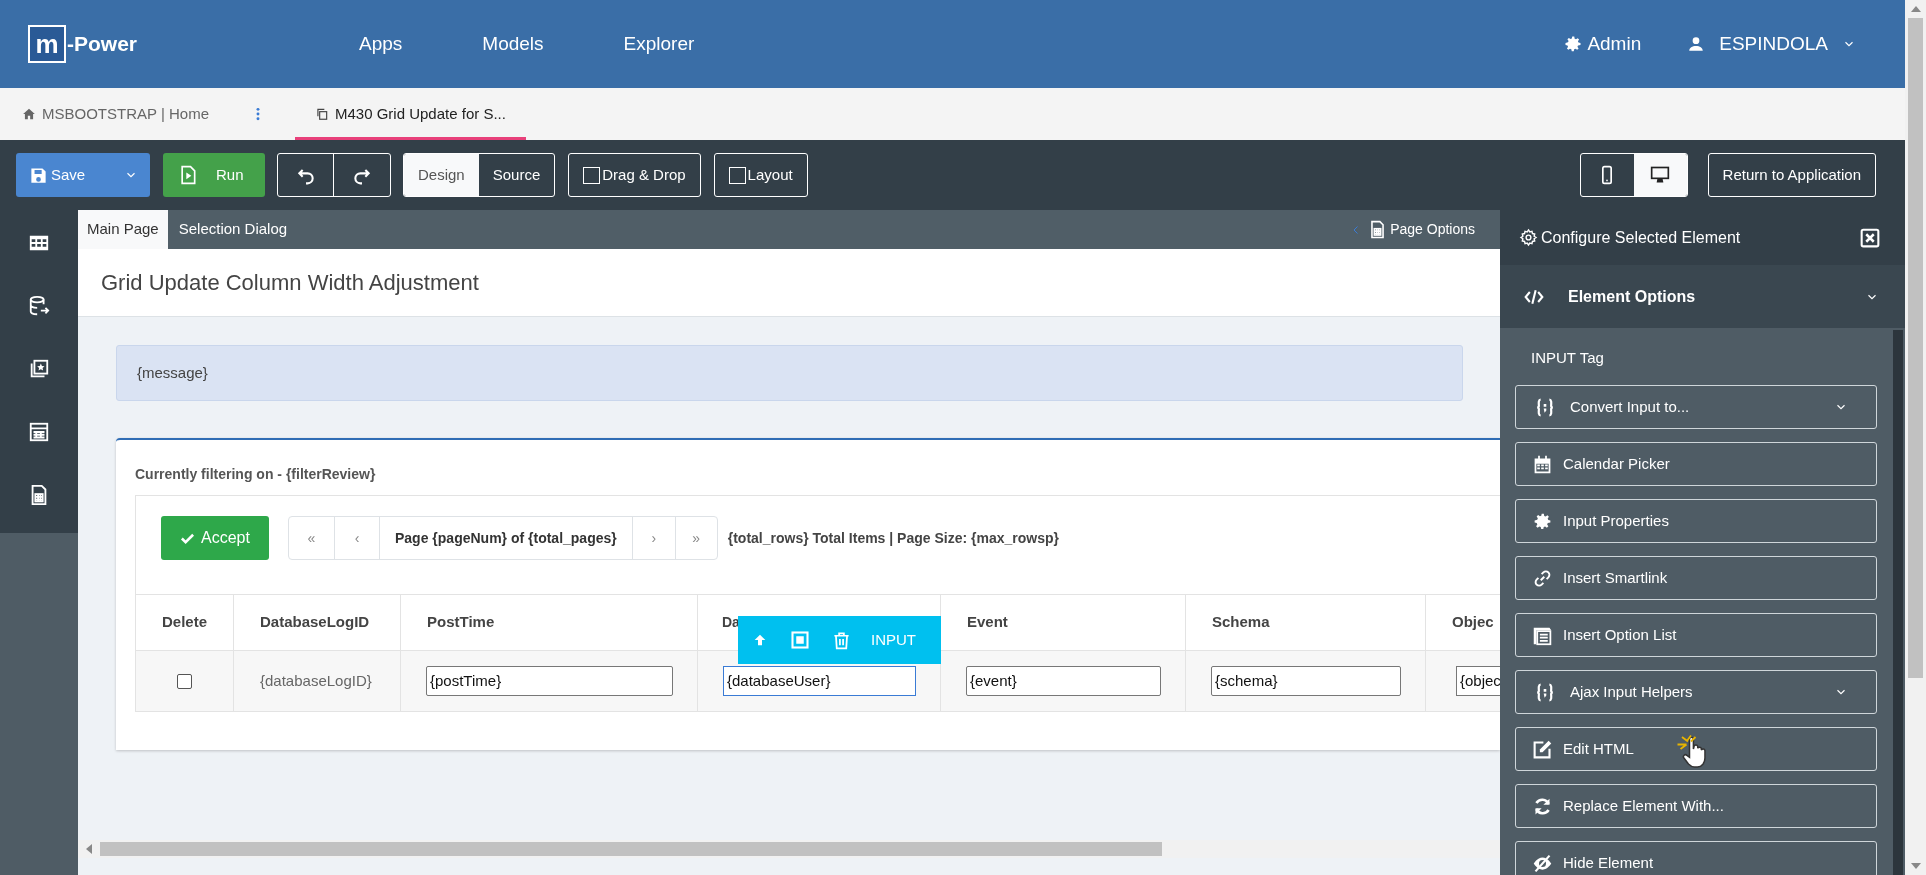 This screenshot has height=875, width=1926. I want to click on checkbox, so click(184, 681).